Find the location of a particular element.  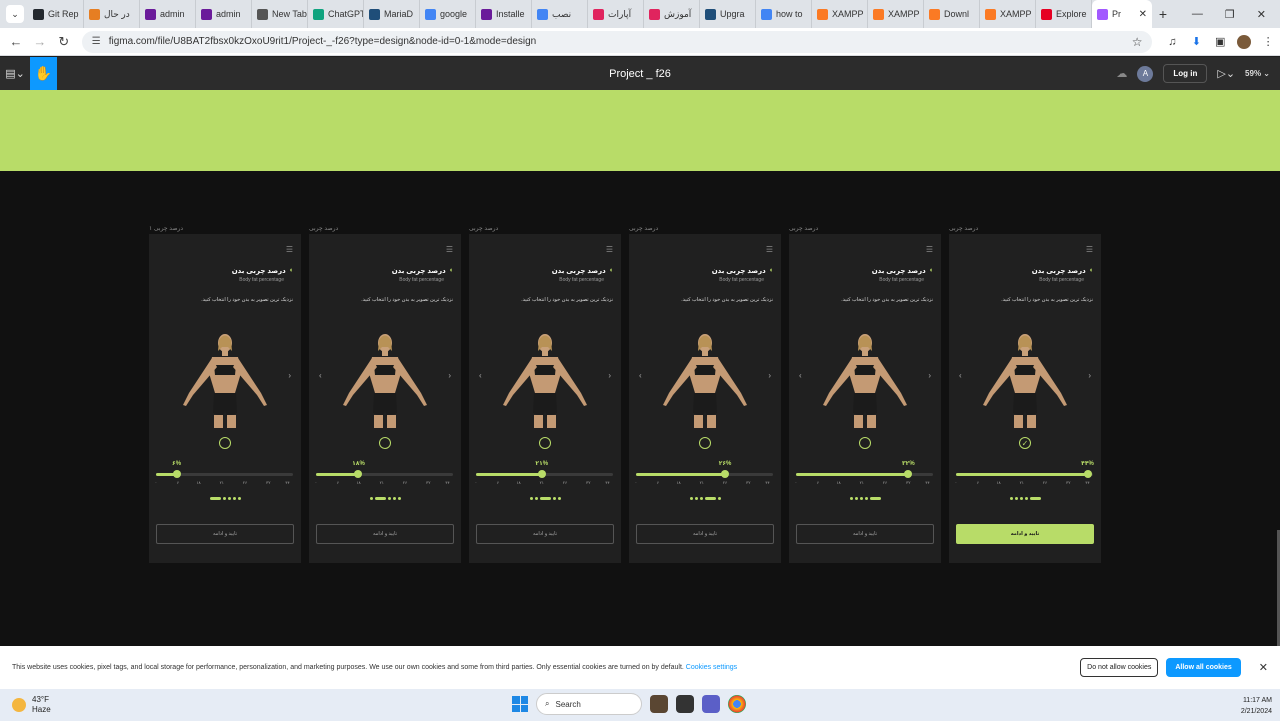

user-avatar: A is located at coordinates (1145, 73).